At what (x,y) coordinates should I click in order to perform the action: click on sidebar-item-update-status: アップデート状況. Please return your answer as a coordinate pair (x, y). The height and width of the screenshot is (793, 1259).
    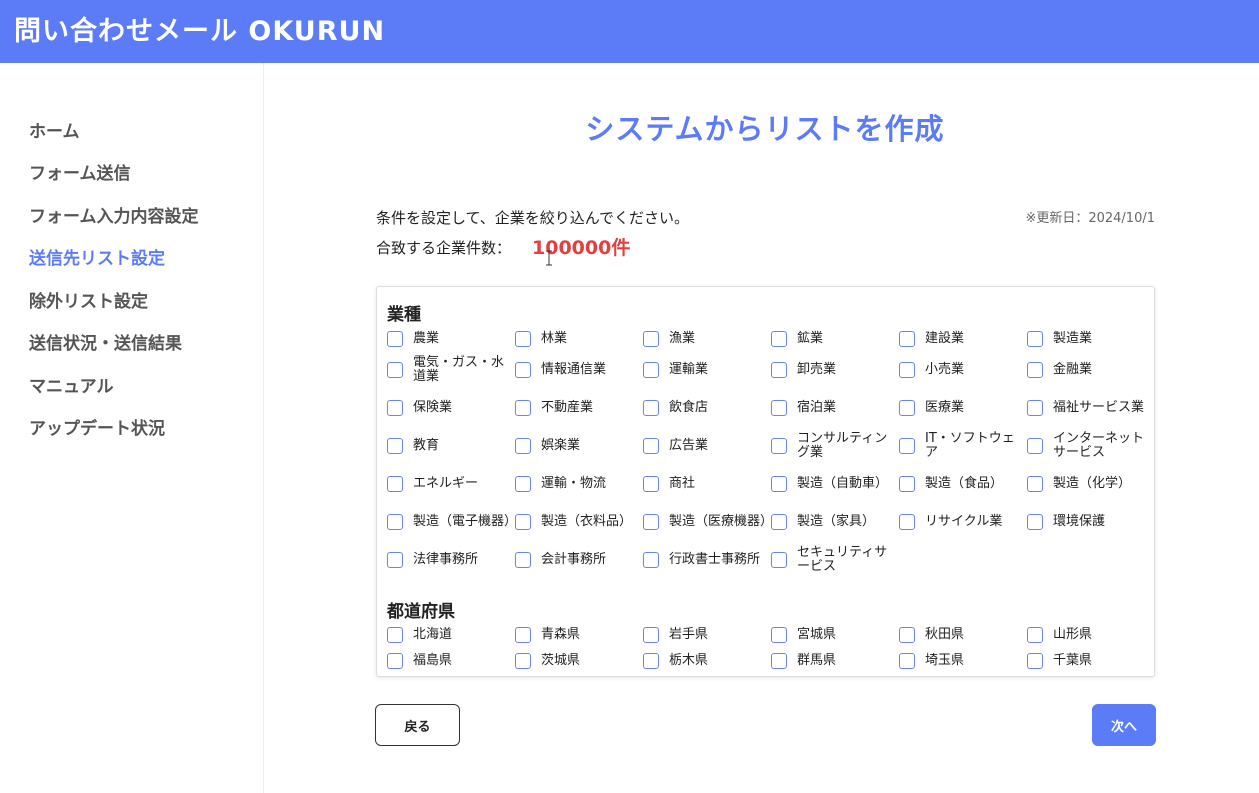
    Looking at the image, I should click on (97, 426).